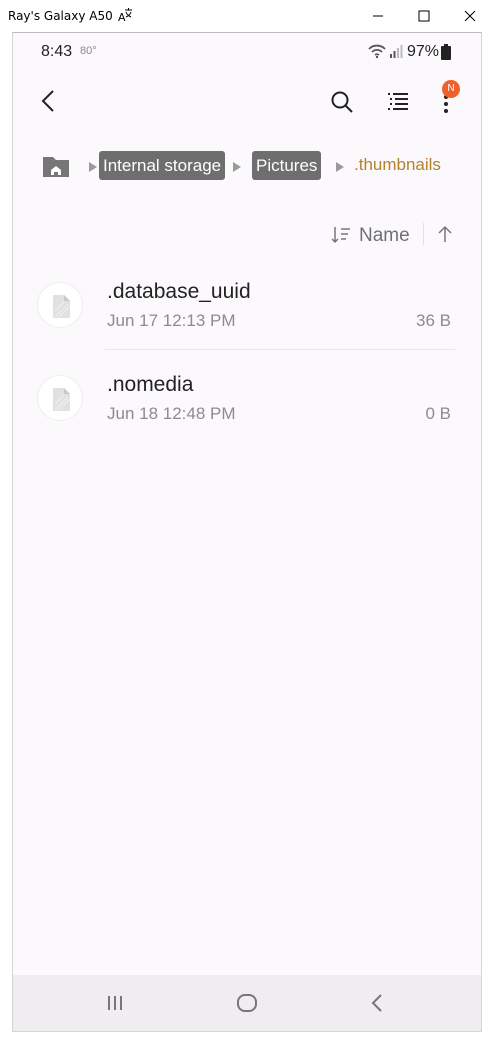 This screenshot has height=1040, width=493. I want to click on maximize-icon, so click(424, 16).